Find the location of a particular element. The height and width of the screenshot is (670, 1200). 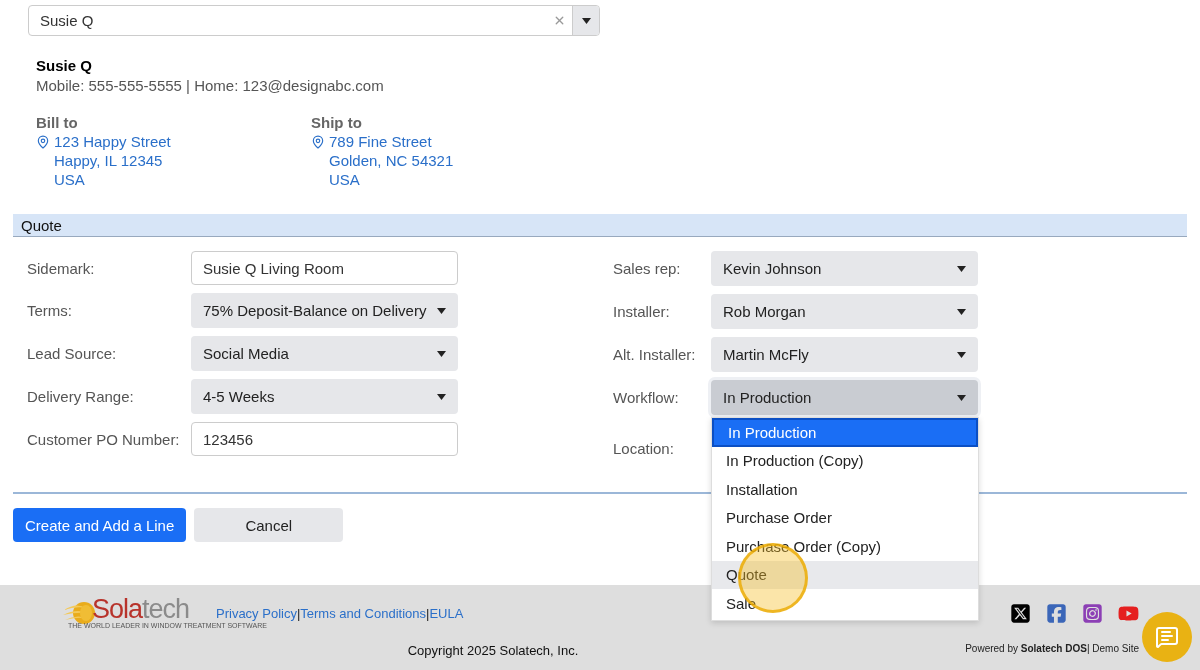

footer-link: EULA is located at coordinates (446, 613).